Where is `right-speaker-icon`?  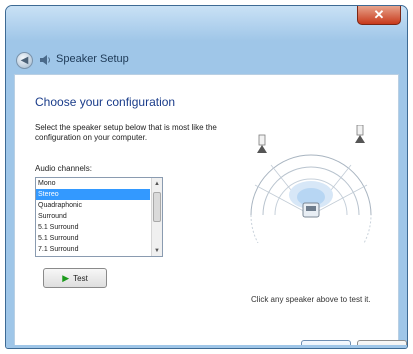
right-speaker-icon is located at coordinates (360, 134).